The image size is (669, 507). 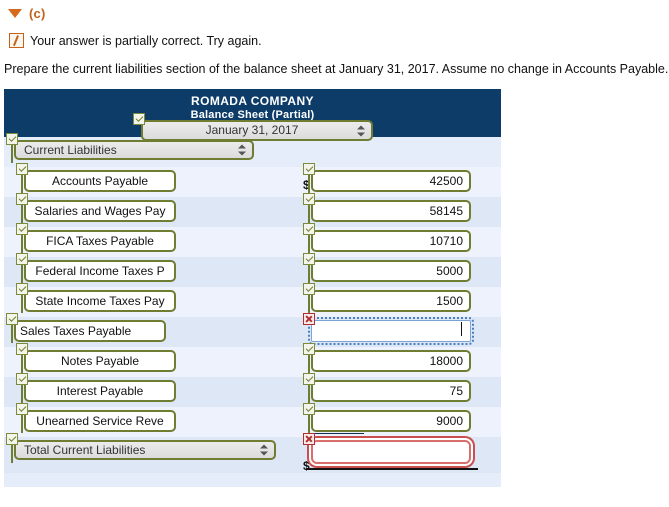 I want to click on amount-wrapper: 9000, so click(x=387, y=419).